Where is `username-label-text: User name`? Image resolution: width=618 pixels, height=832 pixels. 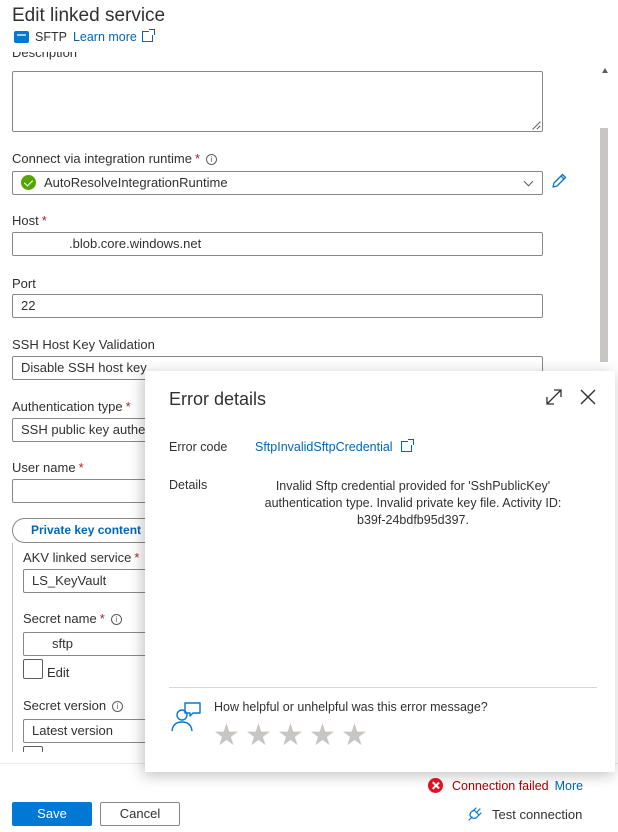 username-label-text: User name is located at coordinates (44, 467).